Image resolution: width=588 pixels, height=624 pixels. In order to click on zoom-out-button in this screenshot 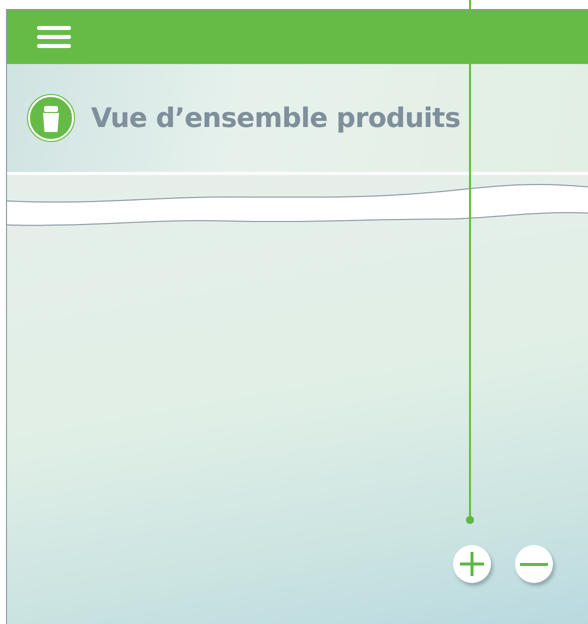, I will do `click(534, 564)`.